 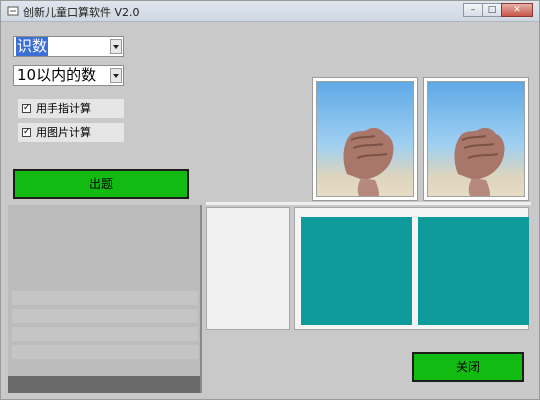 What do you see at coordinates (57, 75) in the screenshot?
I see `range-select-value: 10以内的数` at bounding box center [57, 75].